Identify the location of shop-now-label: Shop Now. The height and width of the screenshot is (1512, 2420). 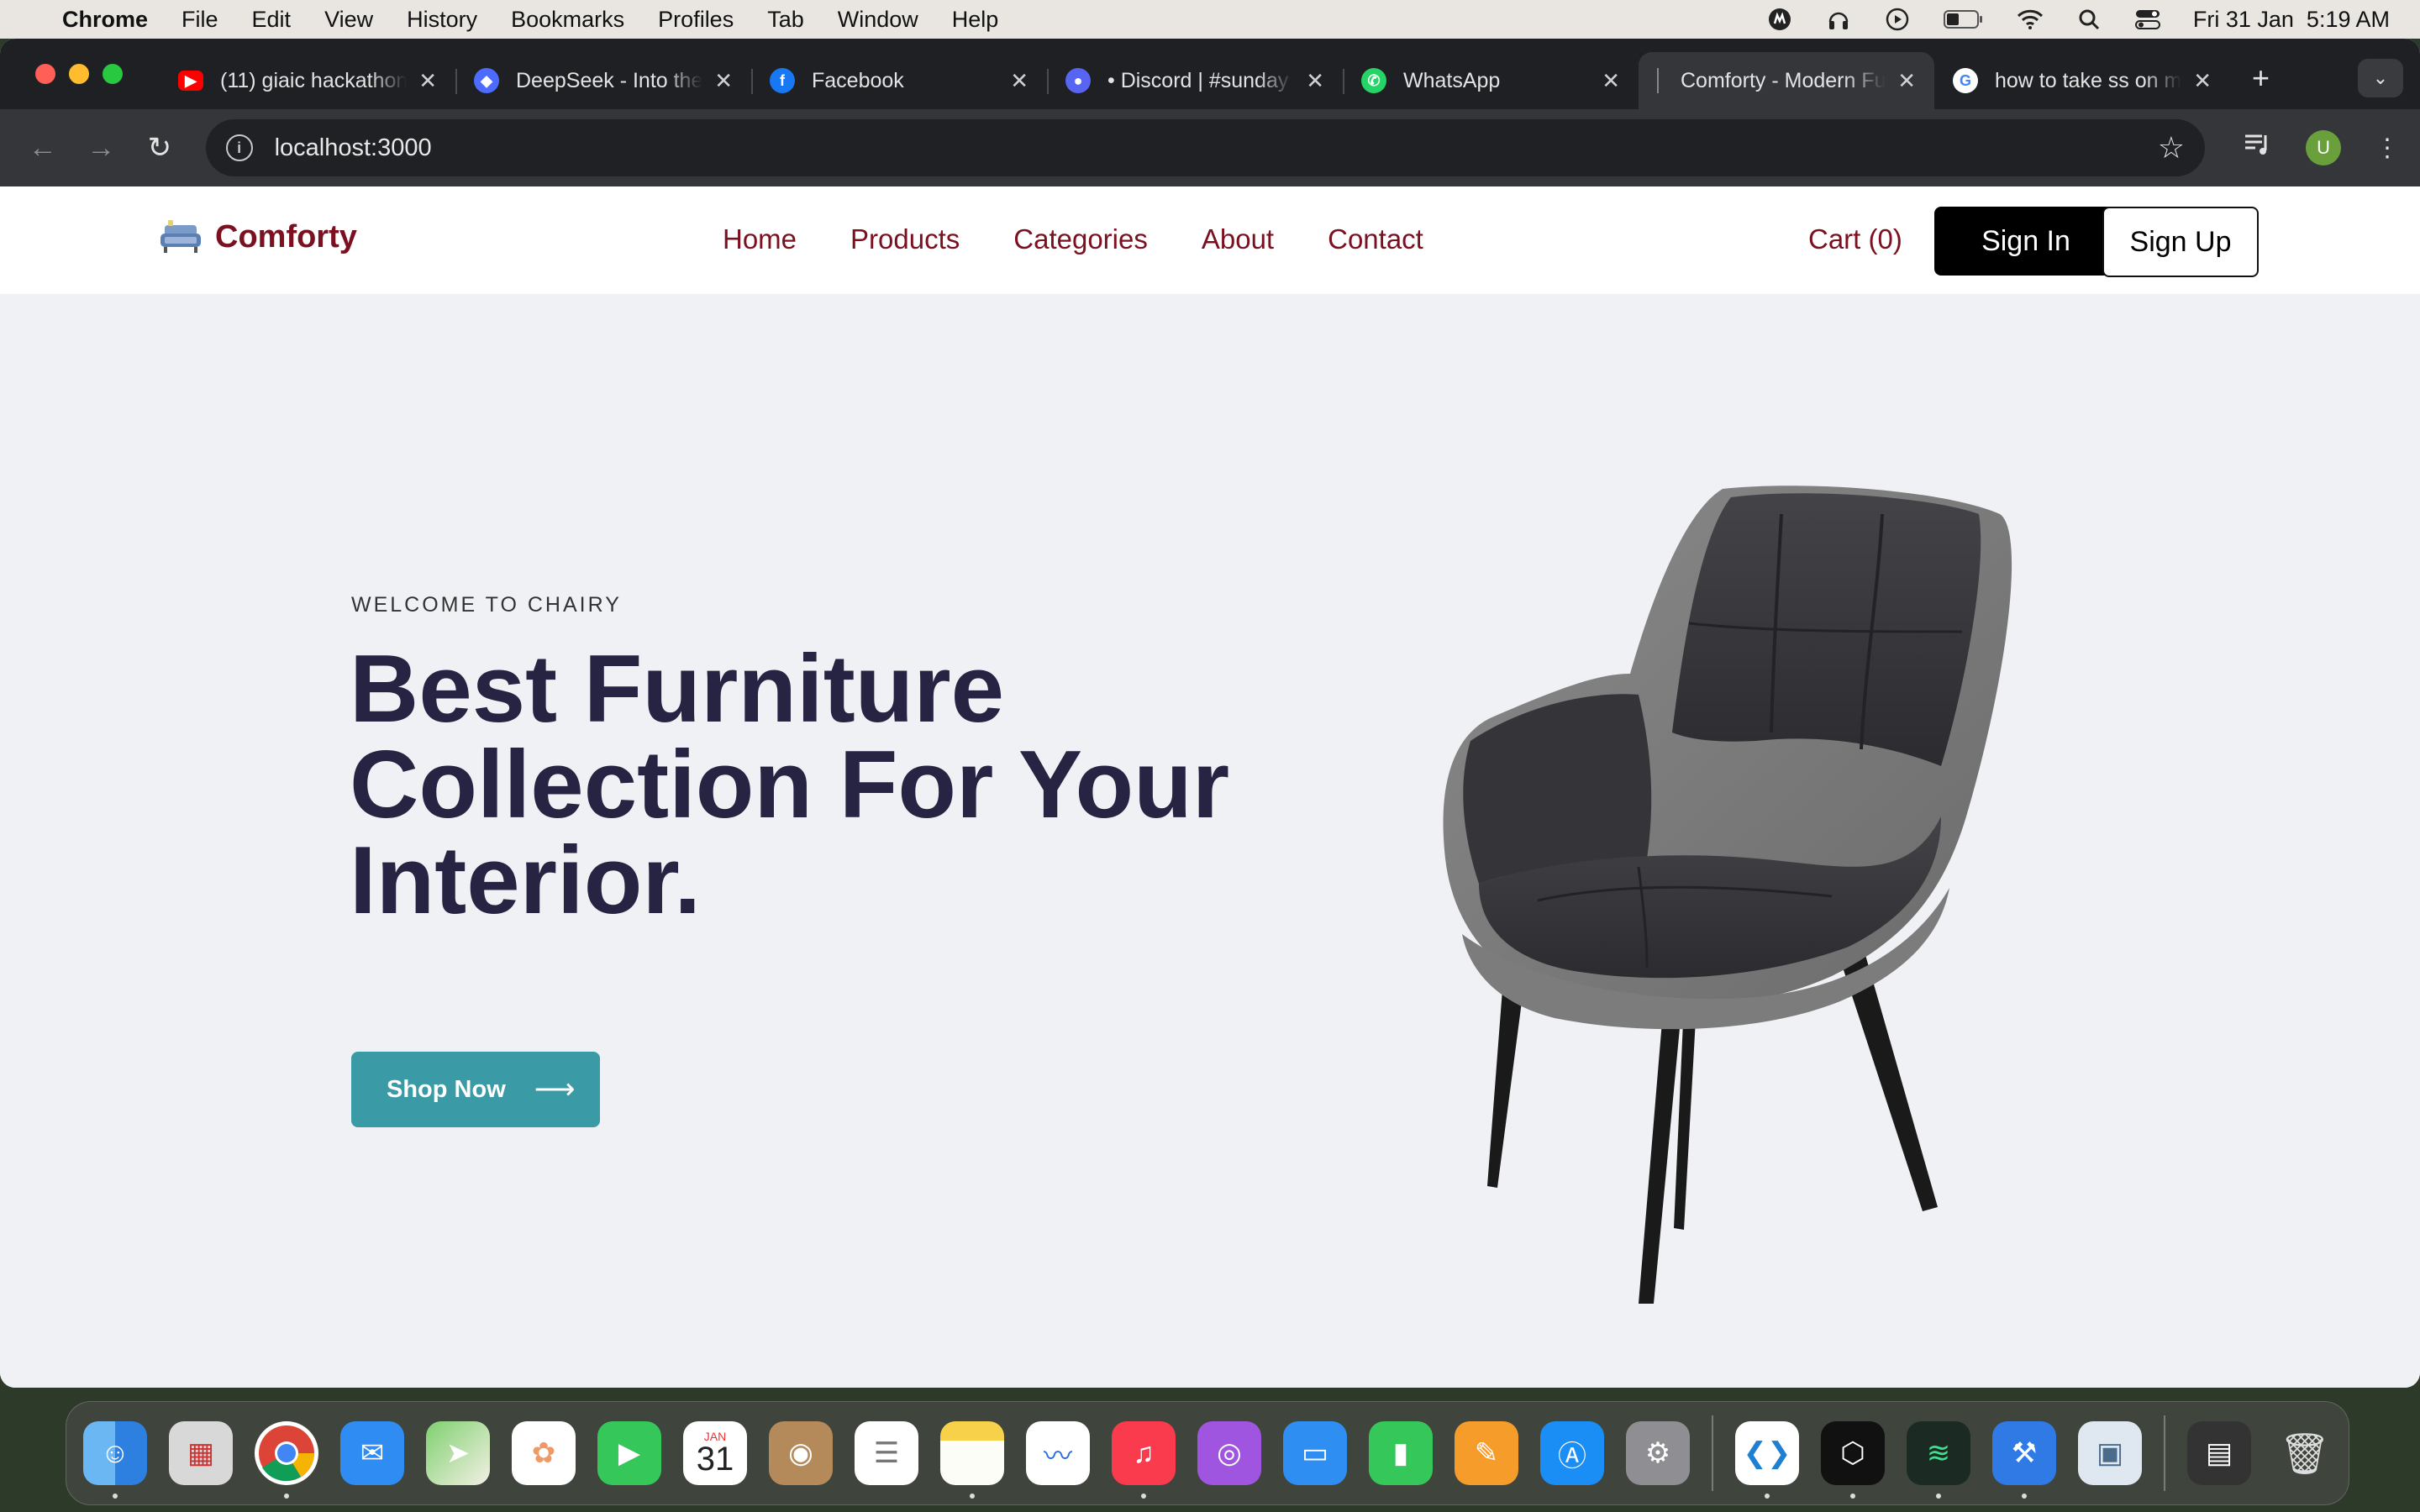
(447, 1089).